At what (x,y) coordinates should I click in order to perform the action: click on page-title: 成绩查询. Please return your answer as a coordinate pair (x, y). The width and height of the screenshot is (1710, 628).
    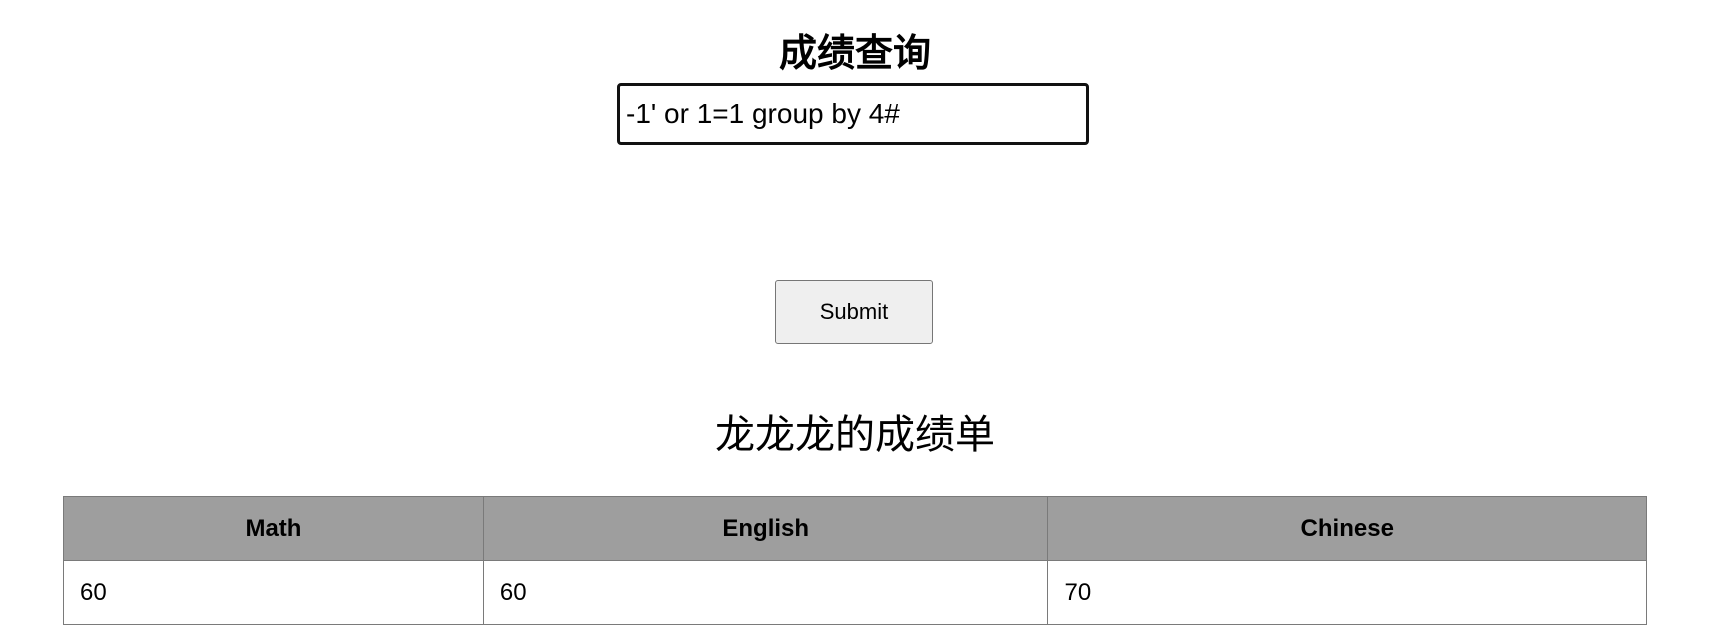
    Looking at the image, I should click on (854, 54).